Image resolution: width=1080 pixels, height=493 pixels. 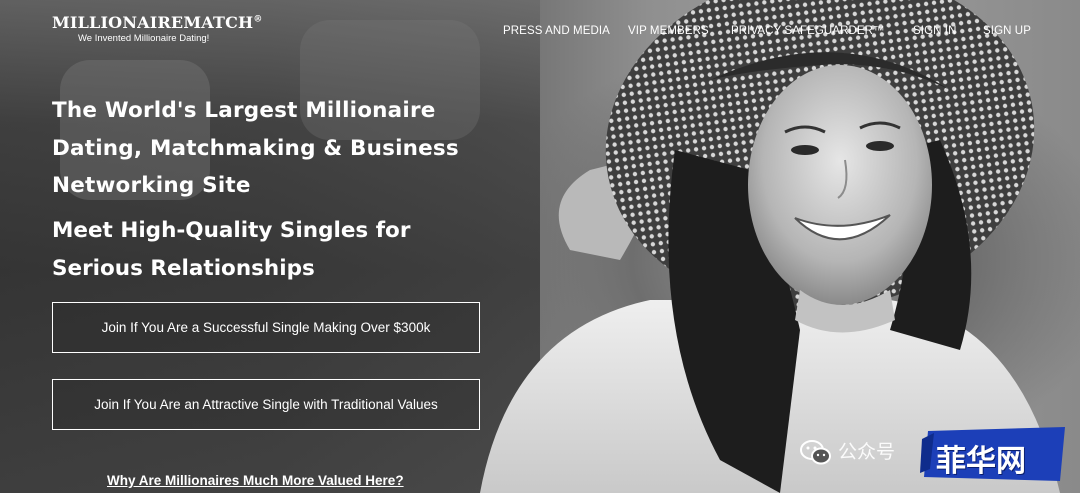 What do you see at coordinates (808, 31) in the screenshot?
I see `nav-privacy-safeguarder: PRIVACY SAFEGUARDER™` at bounding box center [808, 31].